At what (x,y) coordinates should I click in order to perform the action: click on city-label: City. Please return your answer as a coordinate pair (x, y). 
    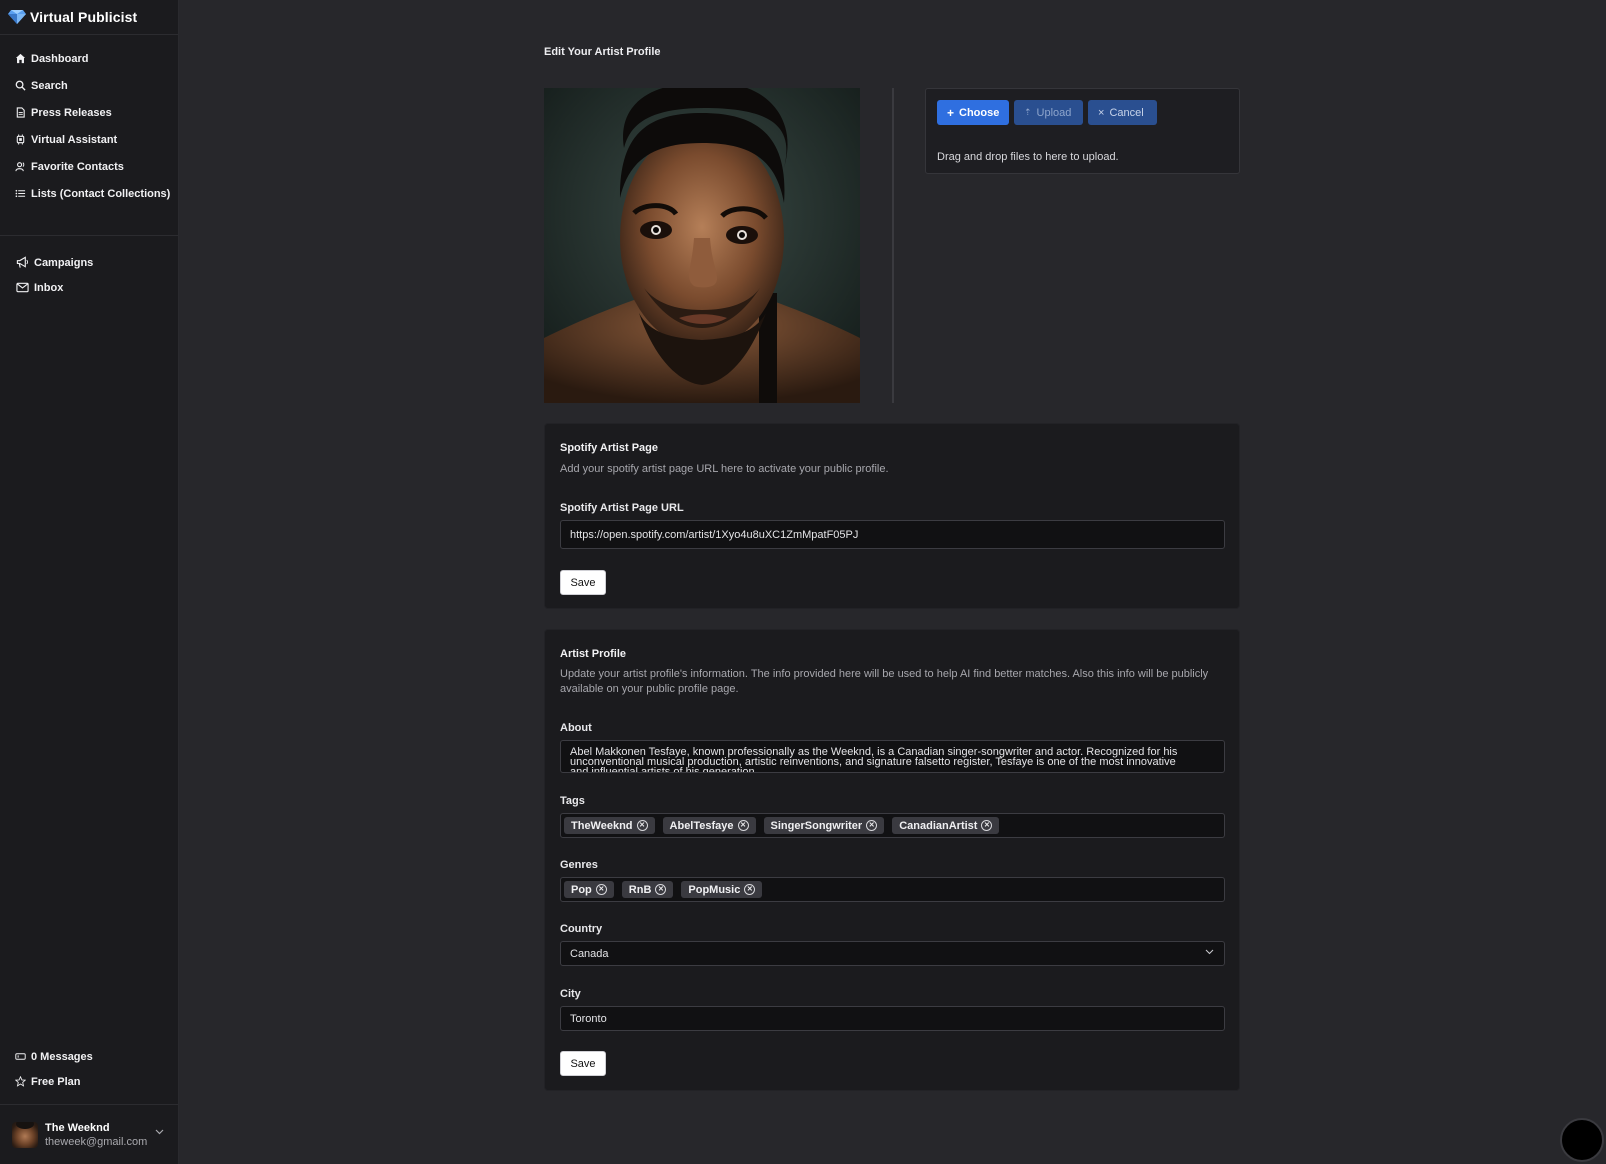
    Looking at the image, I should click on (570, 994).